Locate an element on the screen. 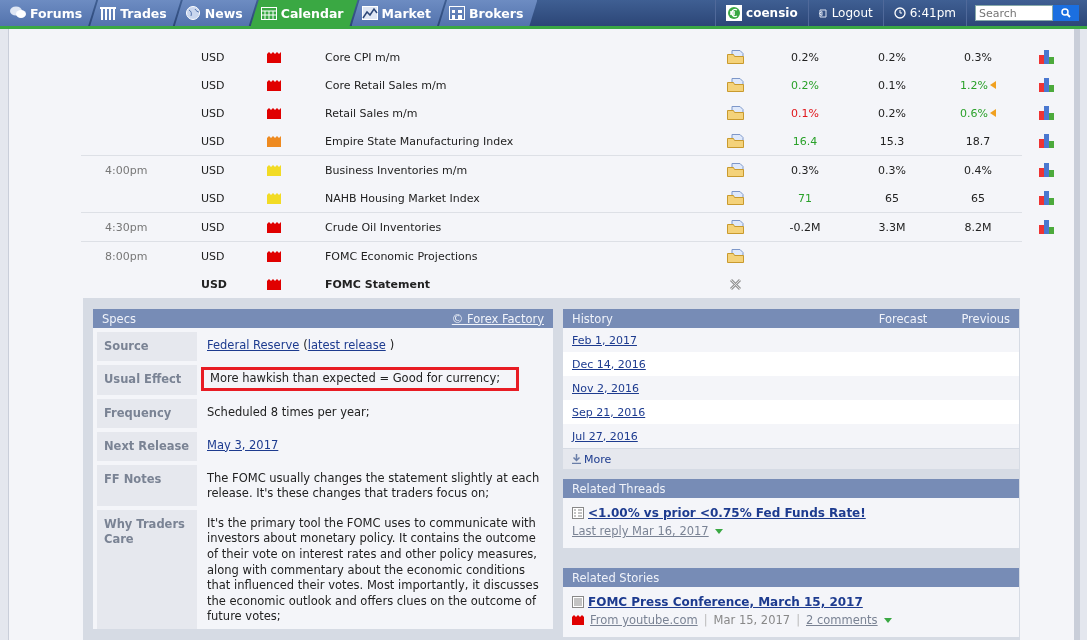 The image size is (1087, 640). previous-cell: 0.6% is located at coordinates (978, 113).